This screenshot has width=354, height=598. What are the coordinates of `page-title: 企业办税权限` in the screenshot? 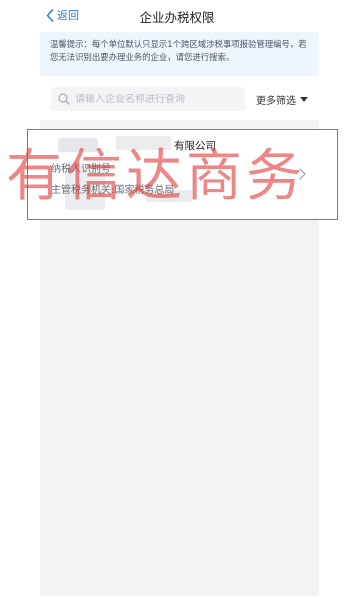 It's located at (177, 17).